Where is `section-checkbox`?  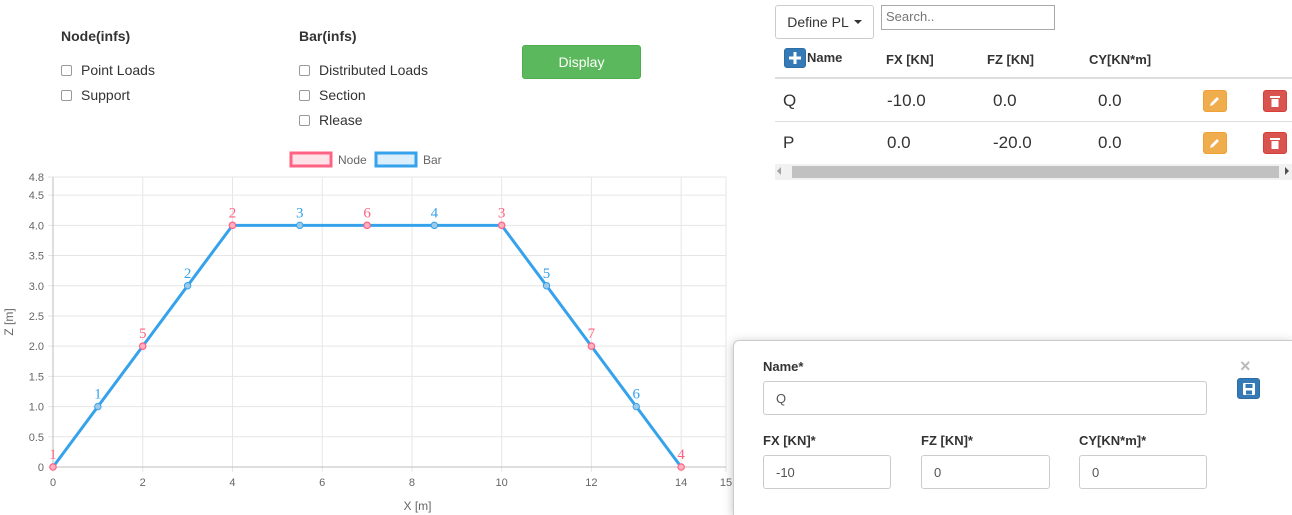 section-checkbox is located at coordinates (304, 95).